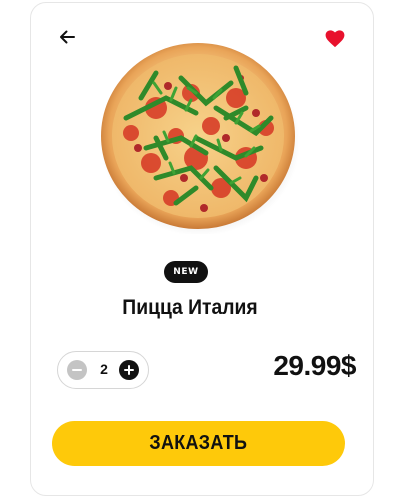 Image resolution: width=400 pixels, height=500 pixels. I want to click on quantity-stepper: 2, so click(103, 370).